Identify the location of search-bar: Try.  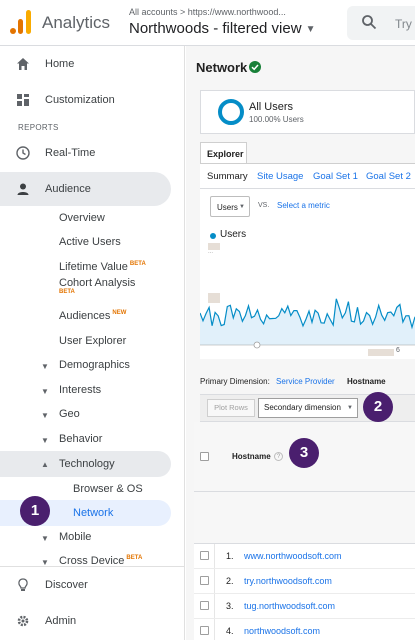
(381, 23).